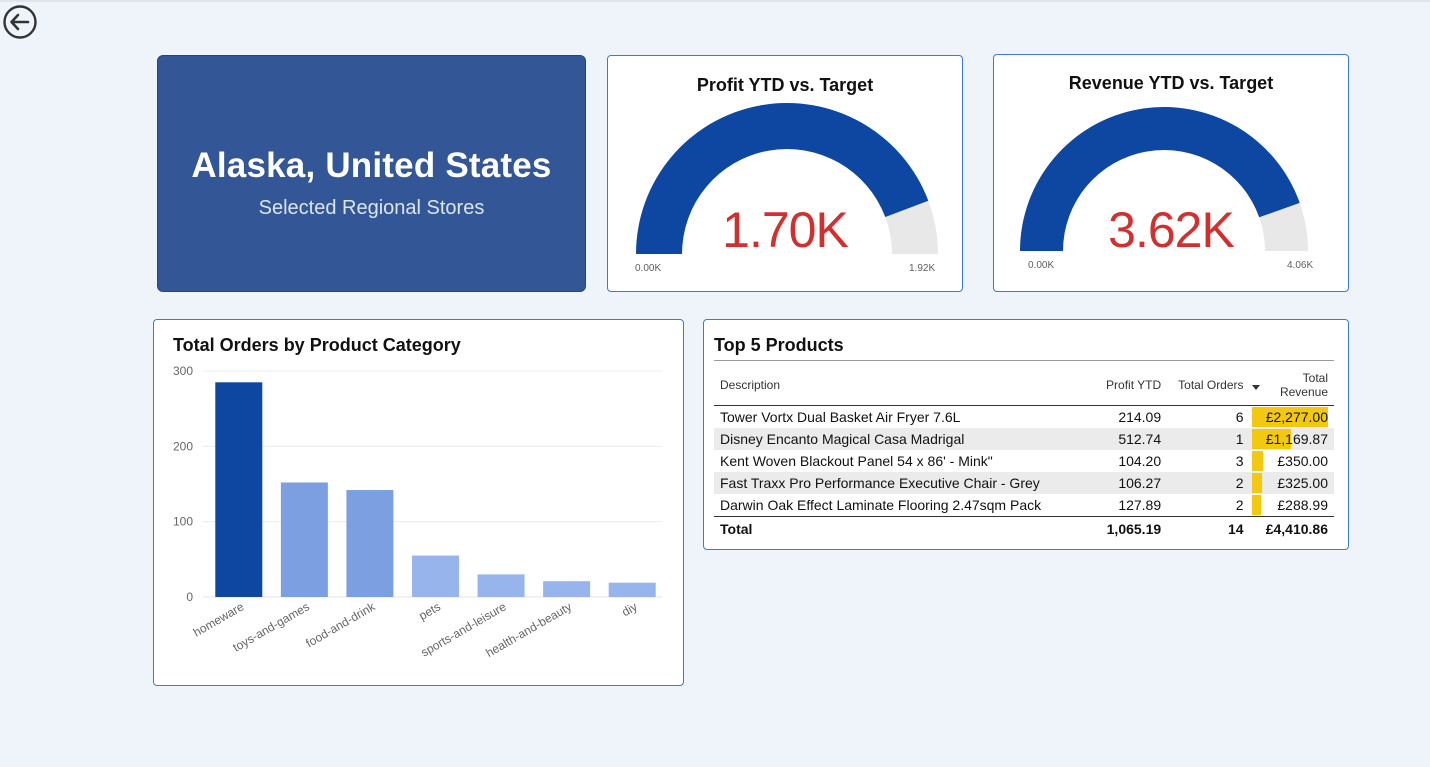 The image size is (1430, 767). I want to click on cell-profit: 127.89, so click(1140, 505).